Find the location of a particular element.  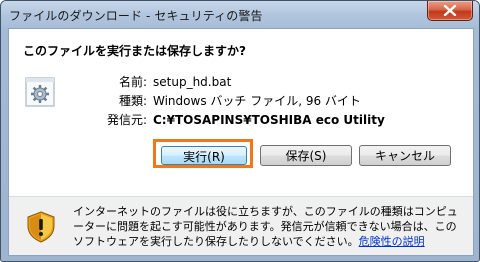

cancel-button: キャンセル is located at coordinates (405, 155).